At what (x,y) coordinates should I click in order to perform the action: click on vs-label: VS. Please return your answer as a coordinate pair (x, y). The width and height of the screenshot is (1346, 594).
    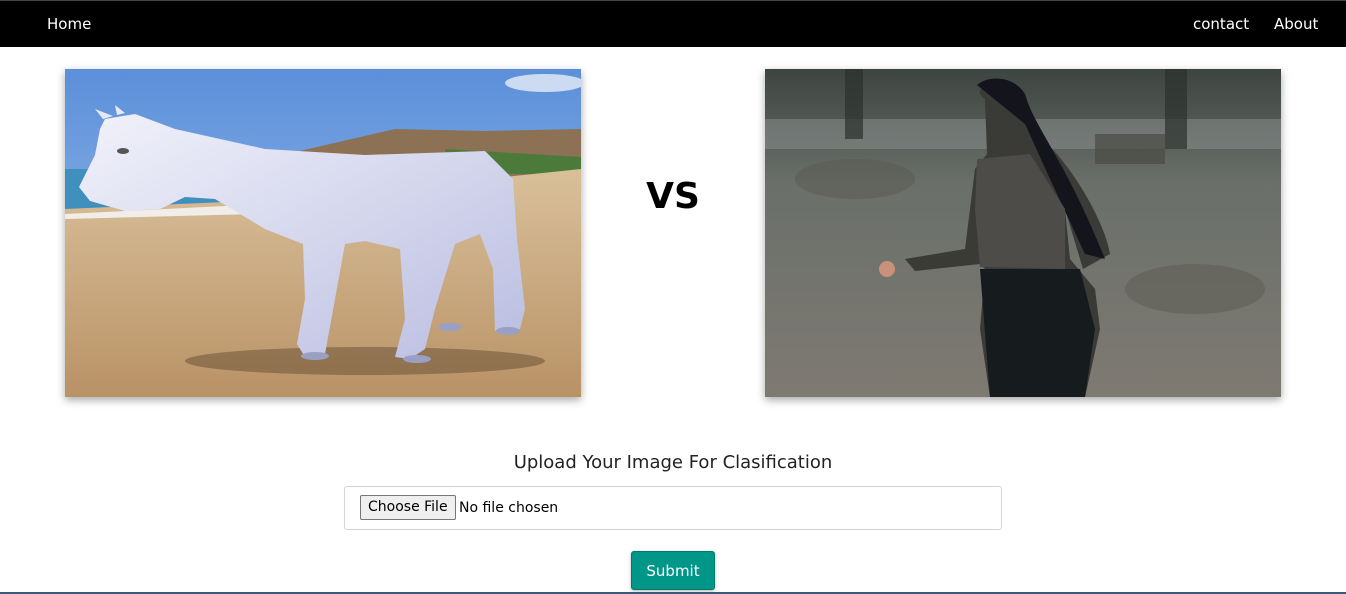
    Looking at the image, I should click on (673, 196).